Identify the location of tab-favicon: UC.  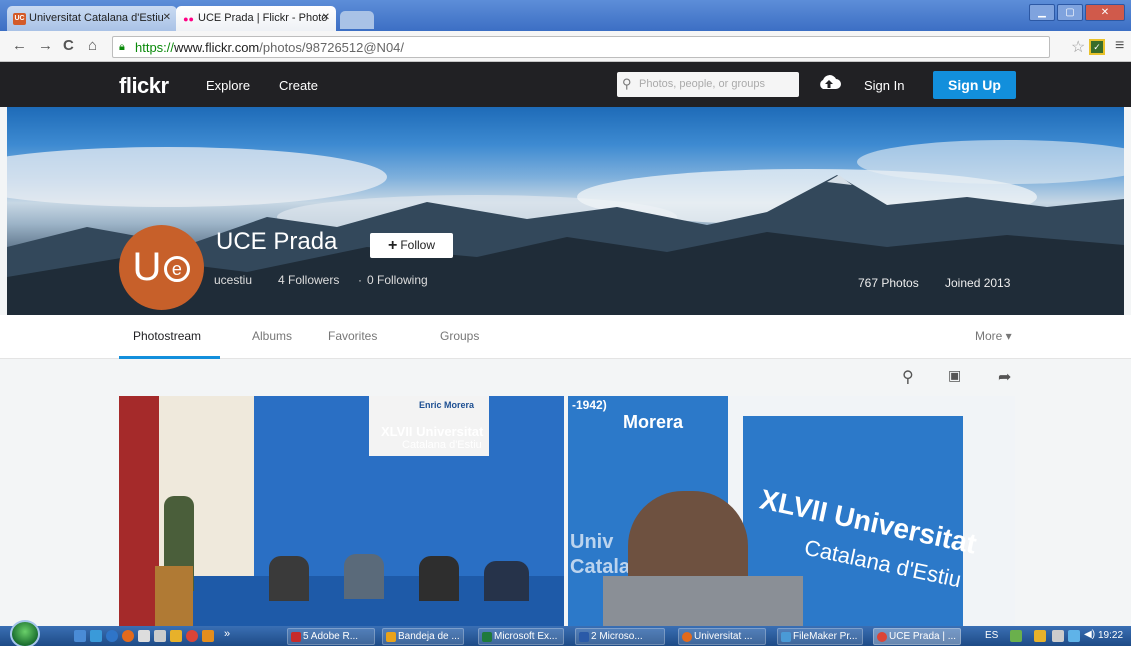
(19, 19).